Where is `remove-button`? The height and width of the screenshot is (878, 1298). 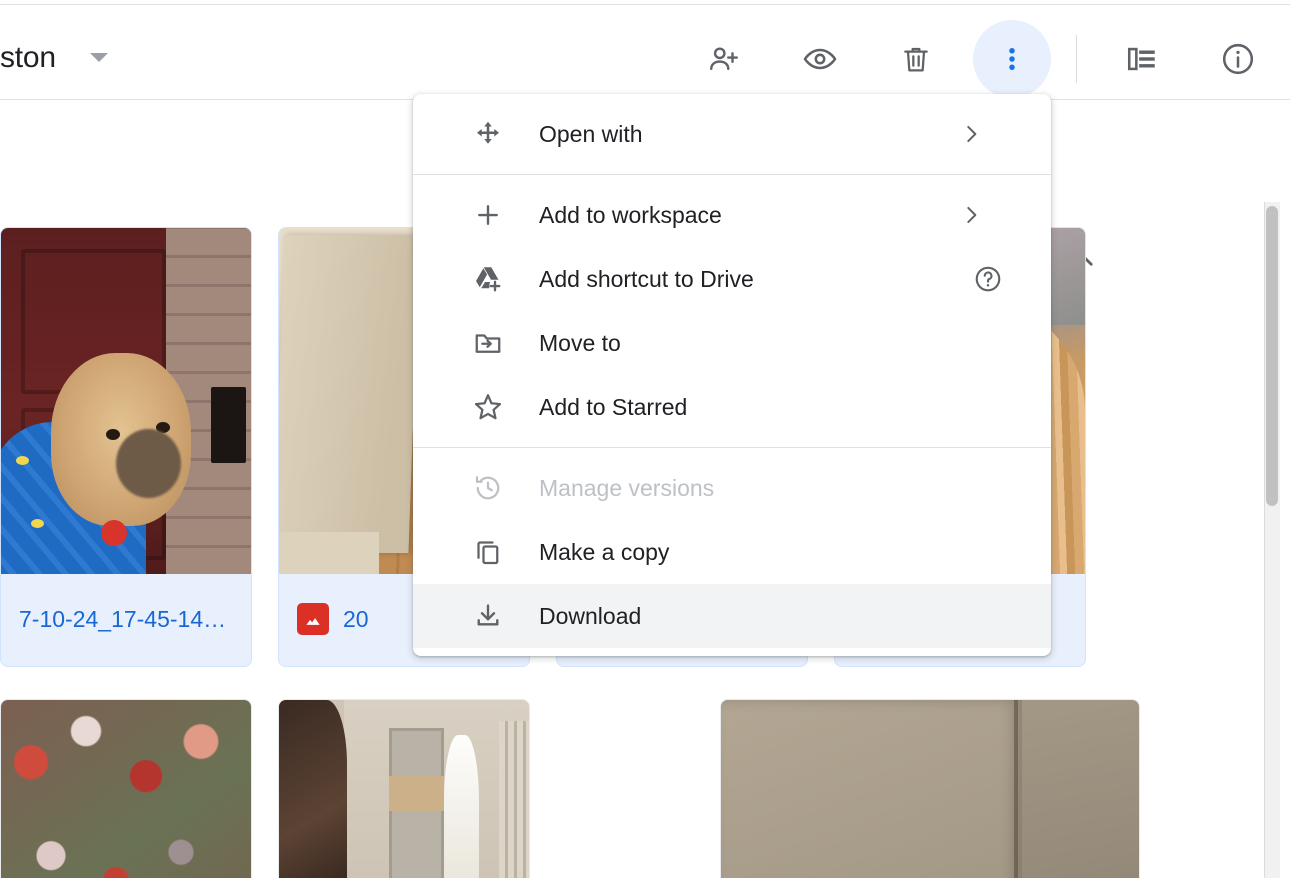
remove-button is located at coordinates (916, 59).